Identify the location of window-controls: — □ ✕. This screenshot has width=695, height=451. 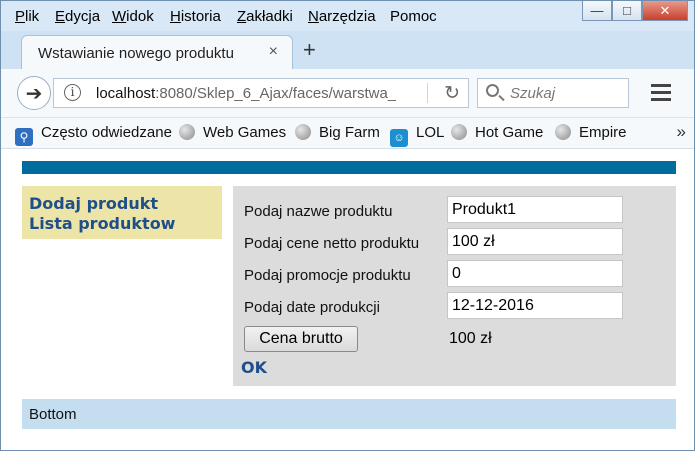
(635, 11).